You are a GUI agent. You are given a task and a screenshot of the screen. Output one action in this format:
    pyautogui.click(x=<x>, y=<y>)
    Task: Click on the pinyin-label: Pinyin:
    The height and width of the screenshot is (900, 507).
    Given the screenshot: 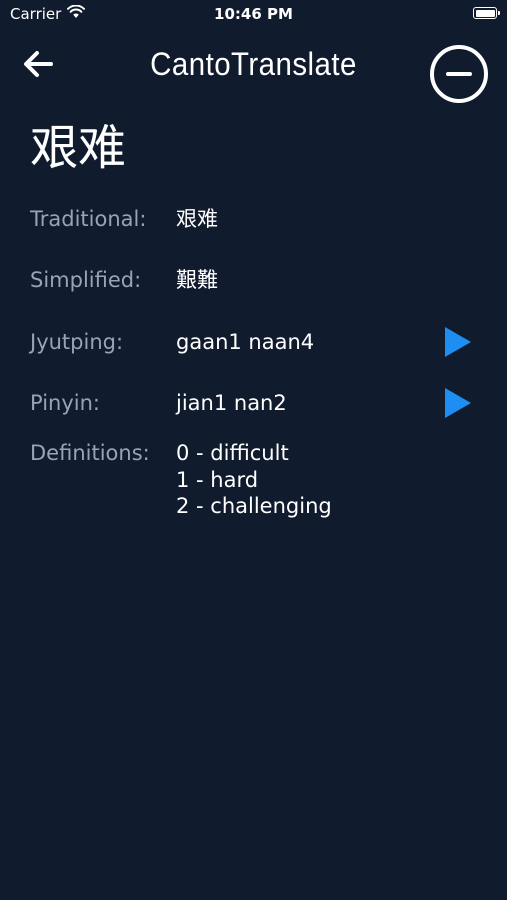 What is the action you would take?
    pyautogui.click(x=65, y=403)
    